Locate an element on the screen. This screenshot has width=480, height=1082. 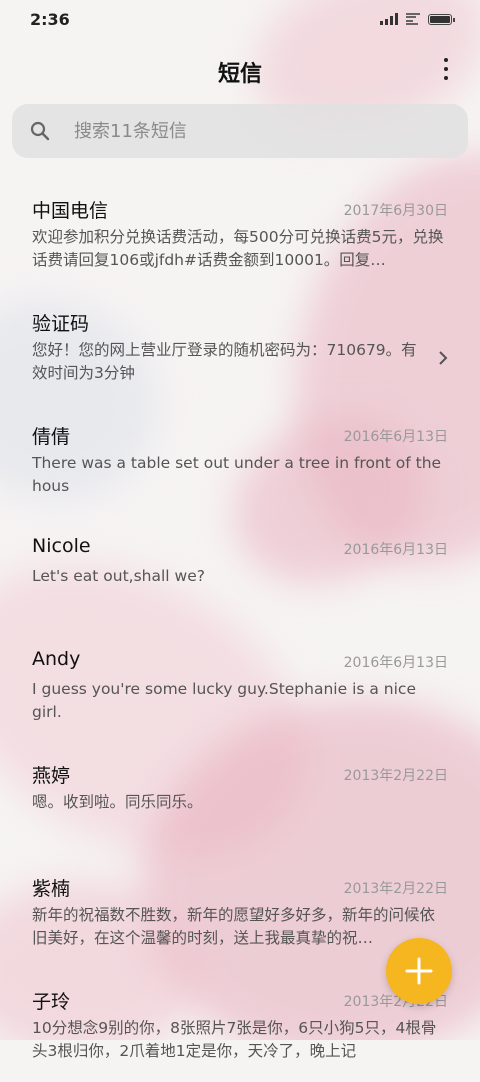
contact-name: Andy is located at coordinates (56, 659).